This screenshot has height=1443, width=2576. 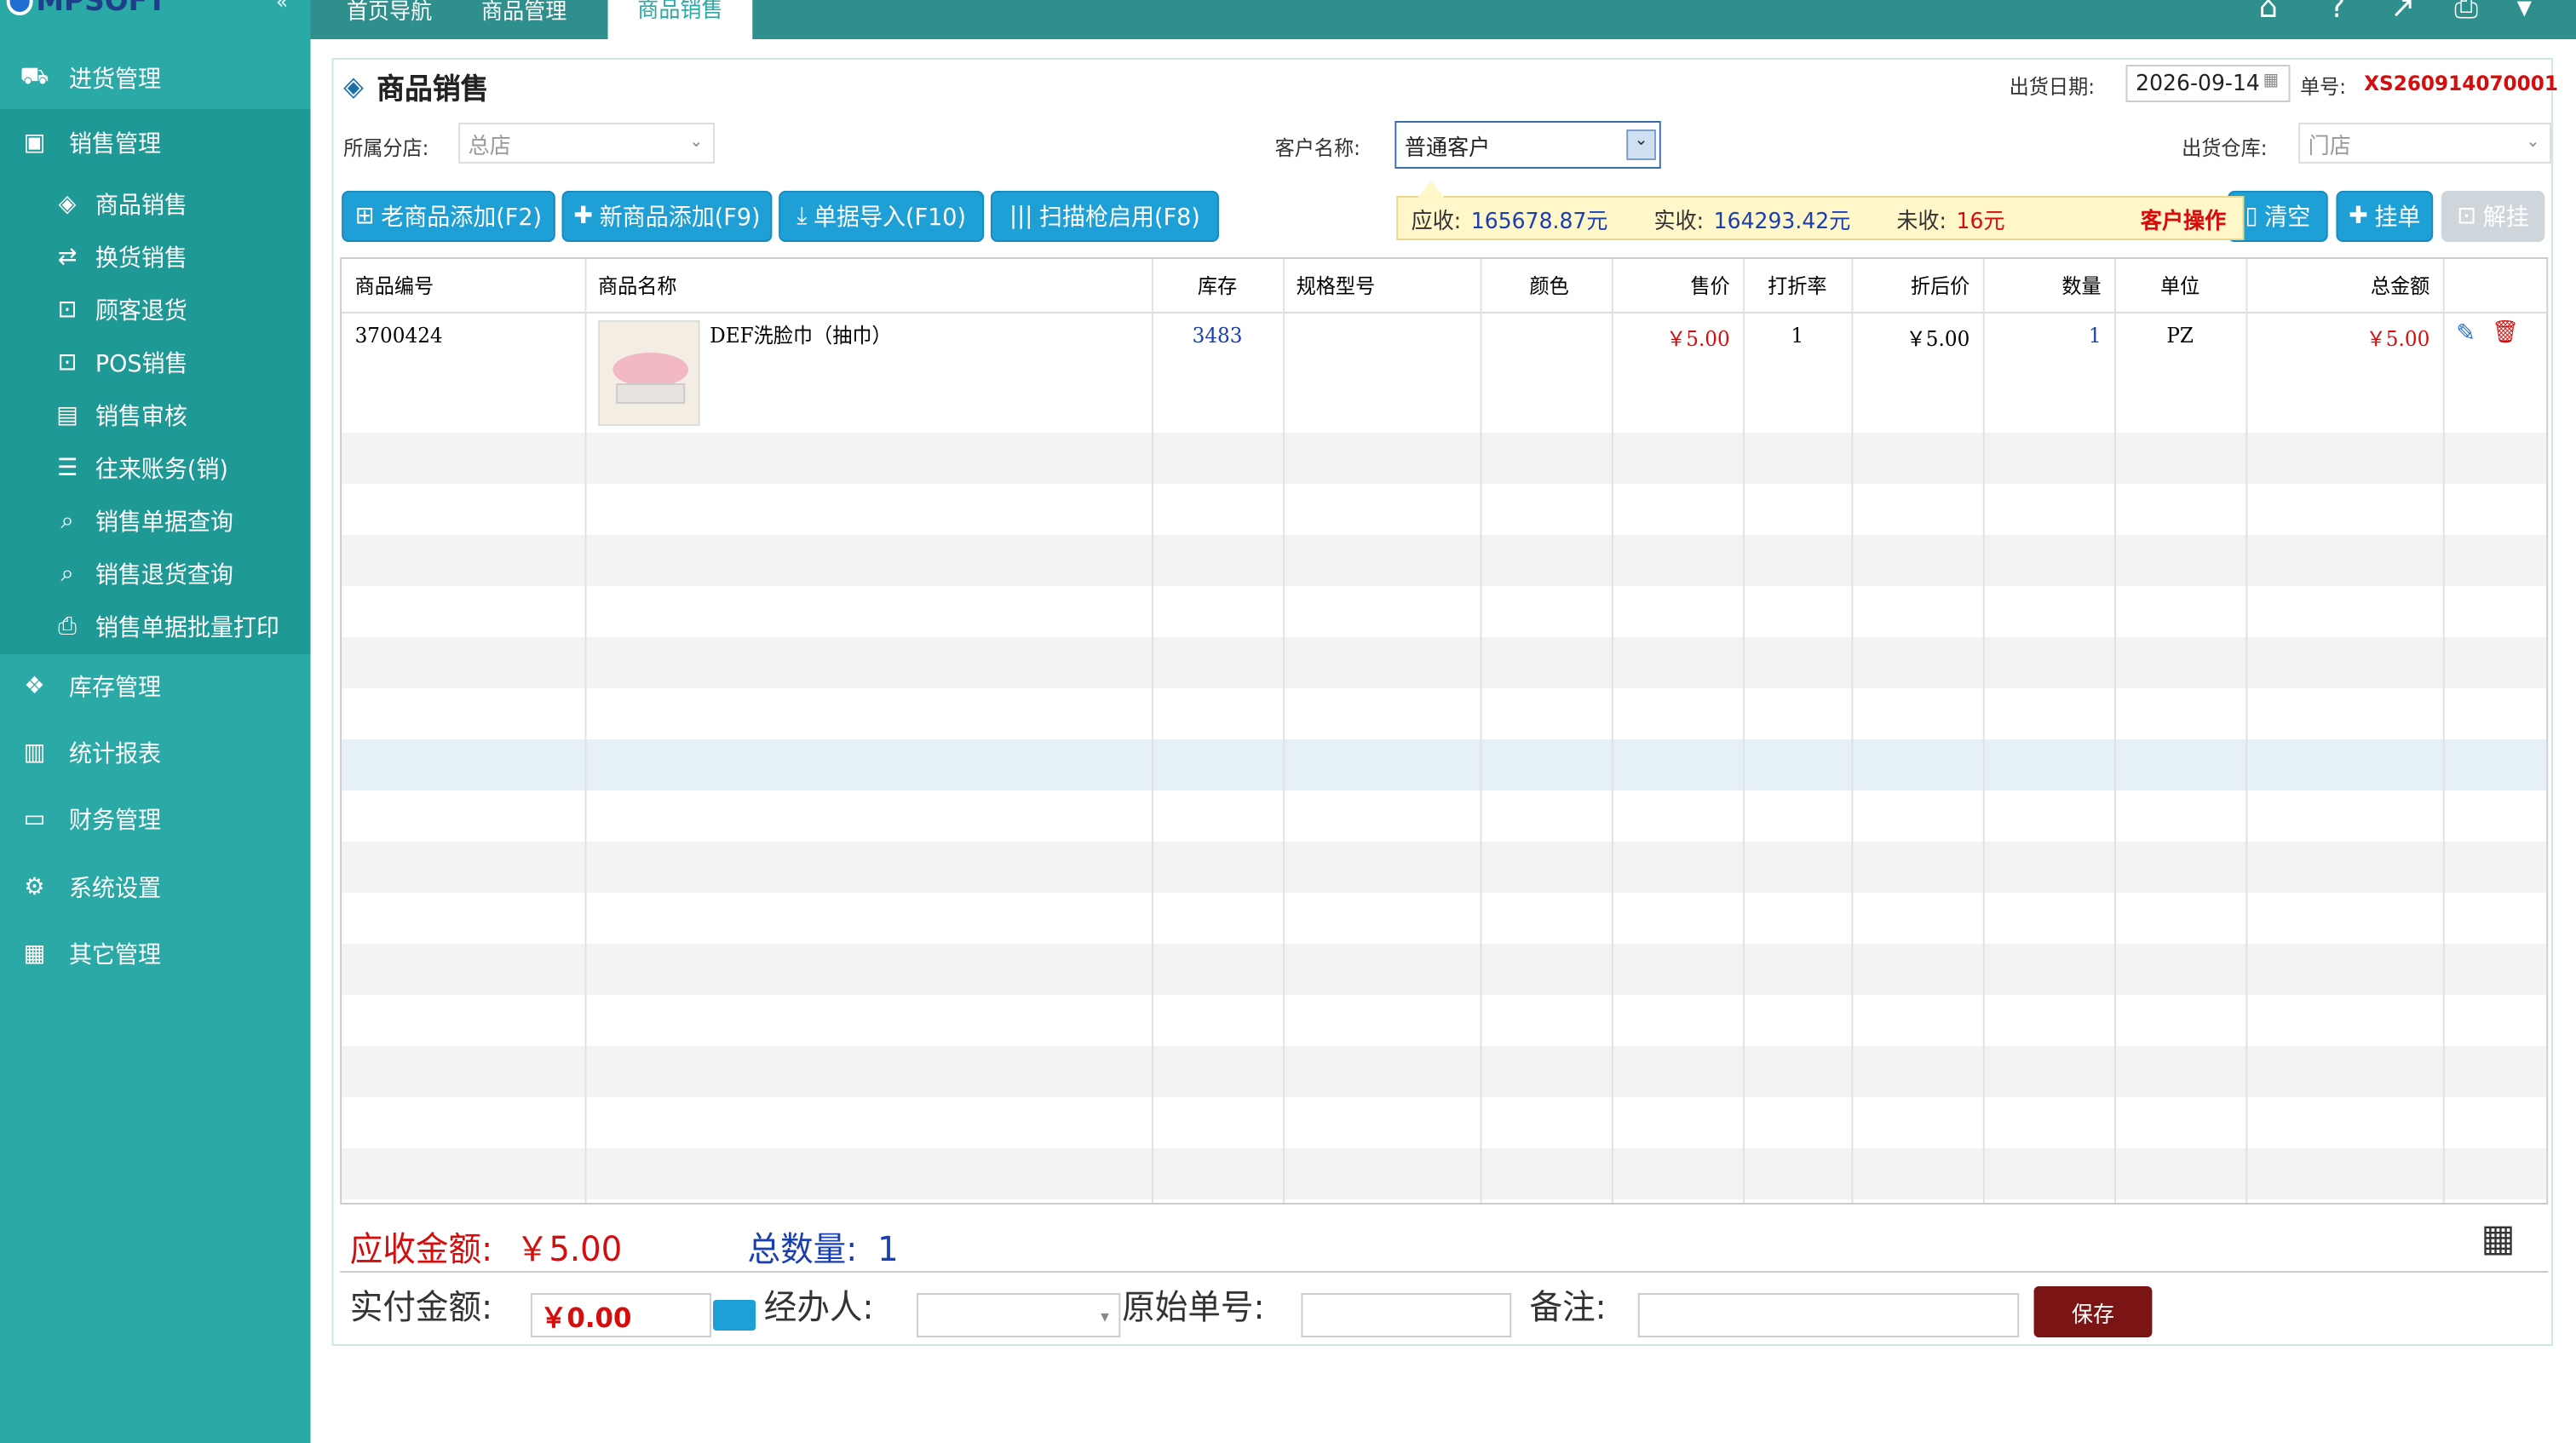 What do you see at coordinates (114, 821) in the screenshot?
I see `sidebar-item-label: 财务管理` at bounding box center [114, 821].